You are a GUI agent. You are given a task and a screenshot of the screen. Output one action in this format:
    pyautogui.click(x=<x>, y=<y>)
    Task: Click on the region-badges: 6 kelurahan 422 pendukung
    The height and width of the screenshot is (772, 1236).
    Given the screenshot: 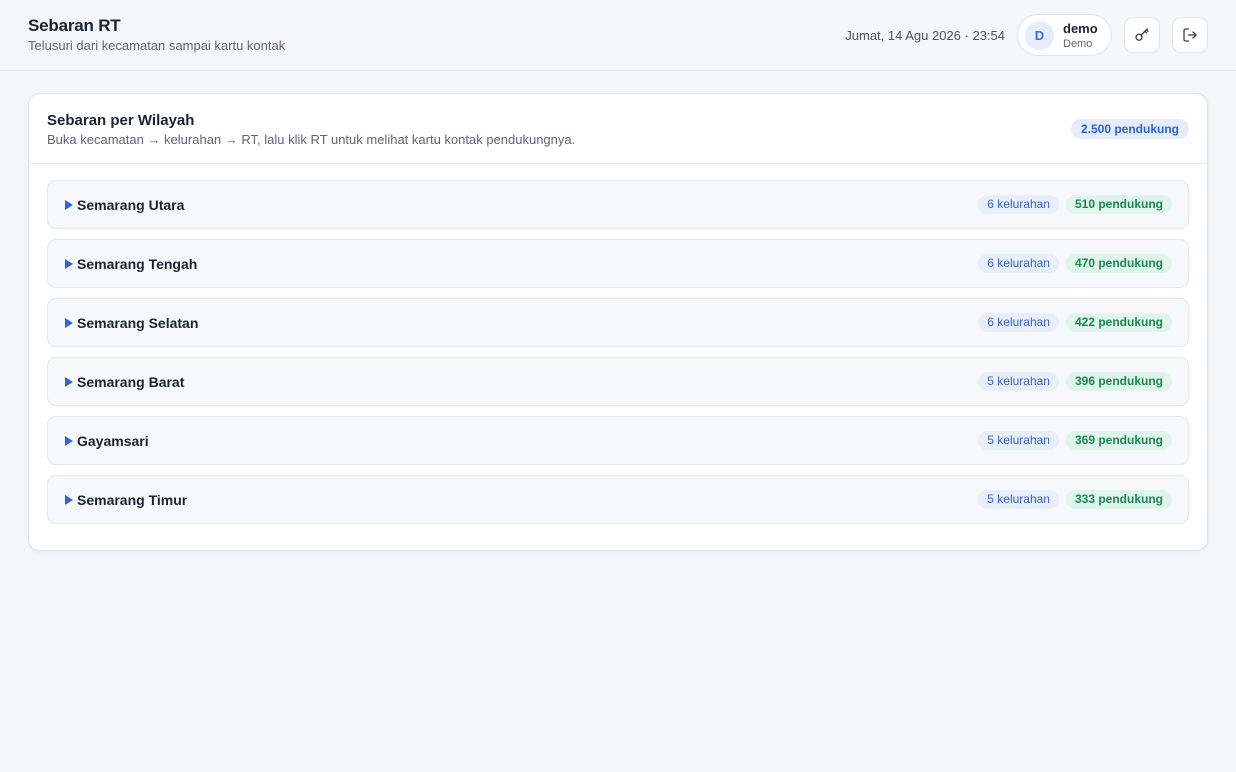 What is the action you would take?
    pyautogui.click(x=1075, y=322)
    